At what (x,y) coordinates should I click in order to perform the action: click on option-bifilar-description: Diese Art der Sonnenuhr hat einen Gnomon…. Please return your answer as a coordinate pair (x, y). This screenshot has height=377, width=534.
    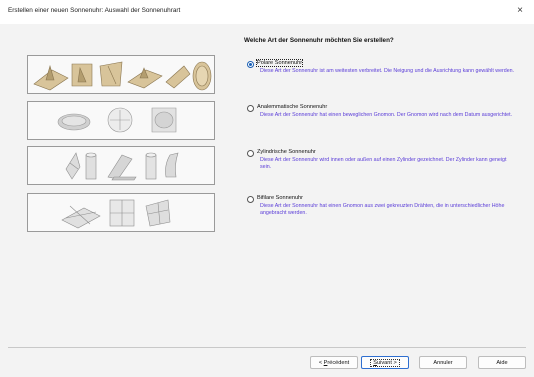
    Looking at the image, I should click on (382, 210).